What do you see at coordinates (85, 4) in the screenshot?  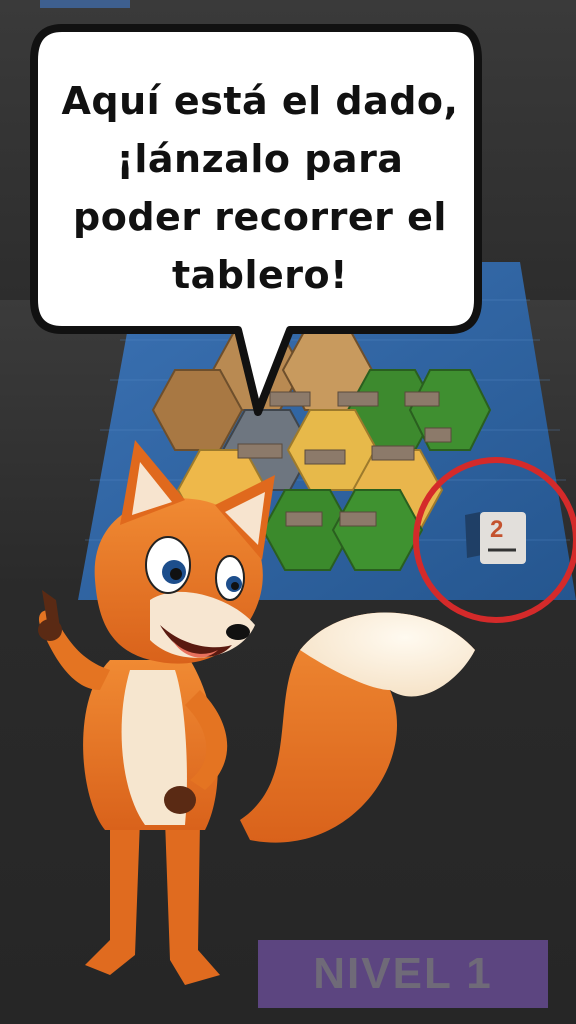 I see `top-edge-piece` at bounding box center [85, 4].